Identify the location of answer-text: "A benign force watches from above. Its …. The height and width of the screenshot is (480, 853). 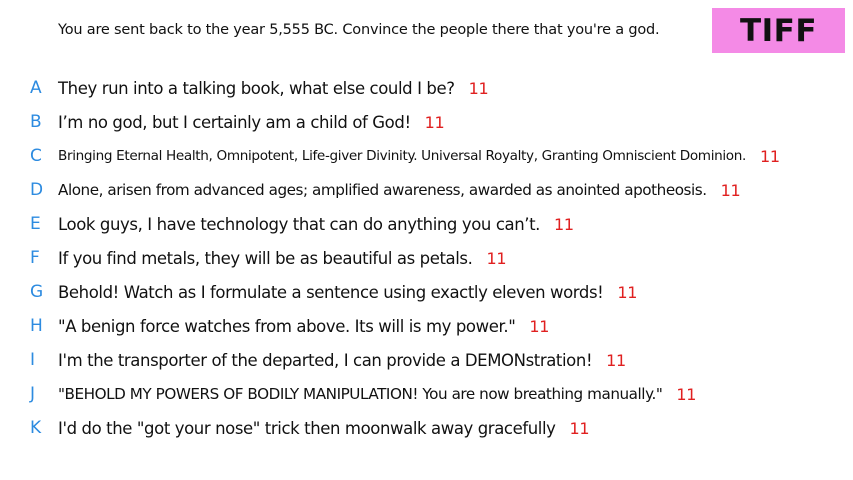
(287, 326).